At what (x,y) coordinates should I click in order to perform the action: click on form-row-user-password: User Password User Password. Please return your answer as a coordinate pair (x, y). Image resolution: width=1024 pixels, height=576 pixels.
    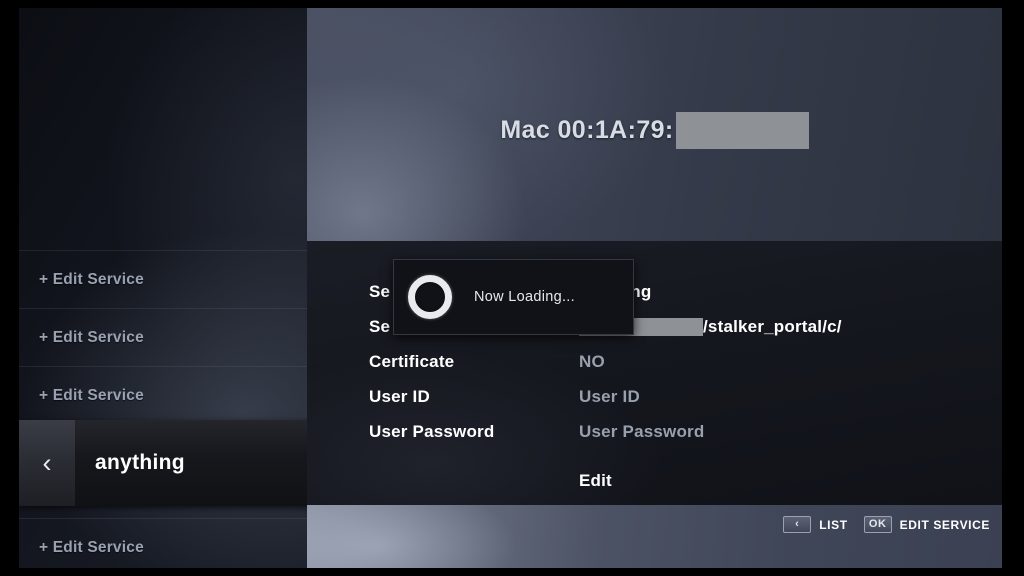
    Looking at the image, I should click on (654, 431).